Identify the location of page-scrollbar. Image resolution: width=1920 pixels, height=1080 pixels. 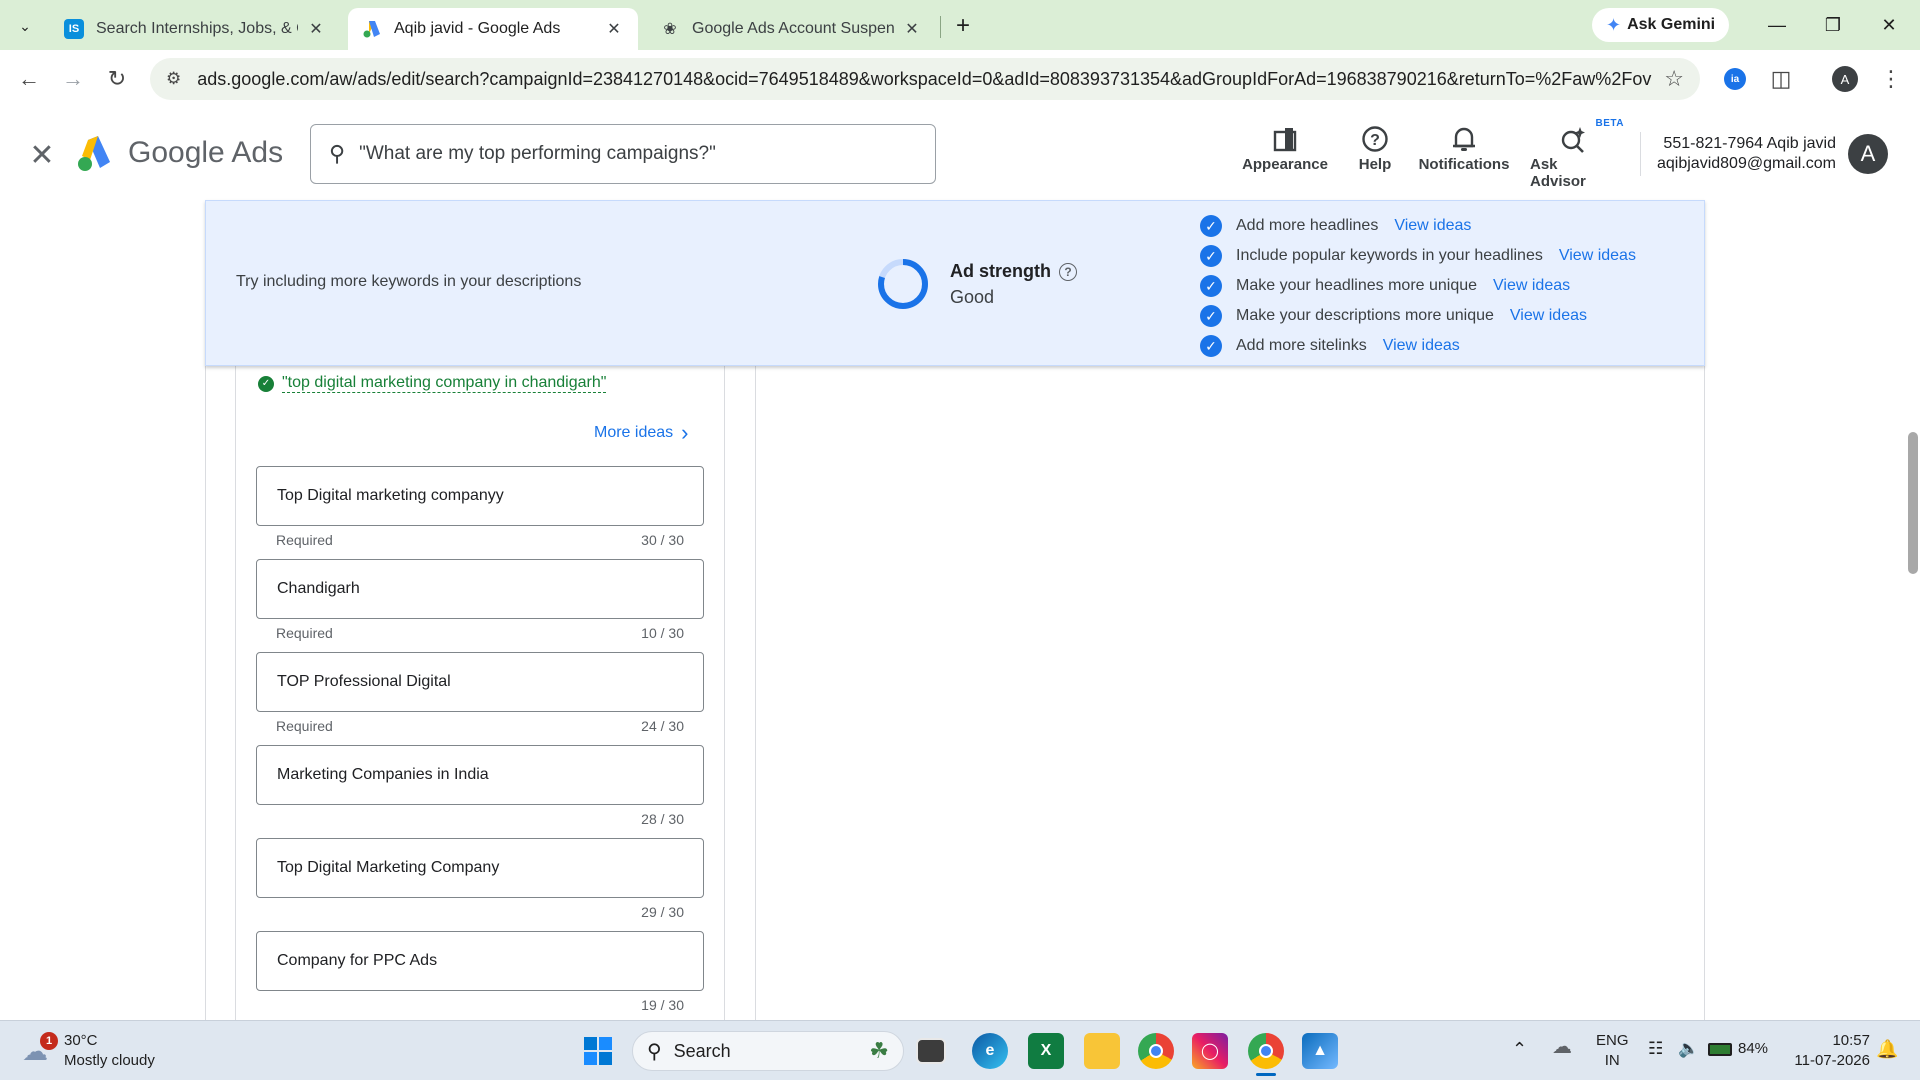
(1913, 503).